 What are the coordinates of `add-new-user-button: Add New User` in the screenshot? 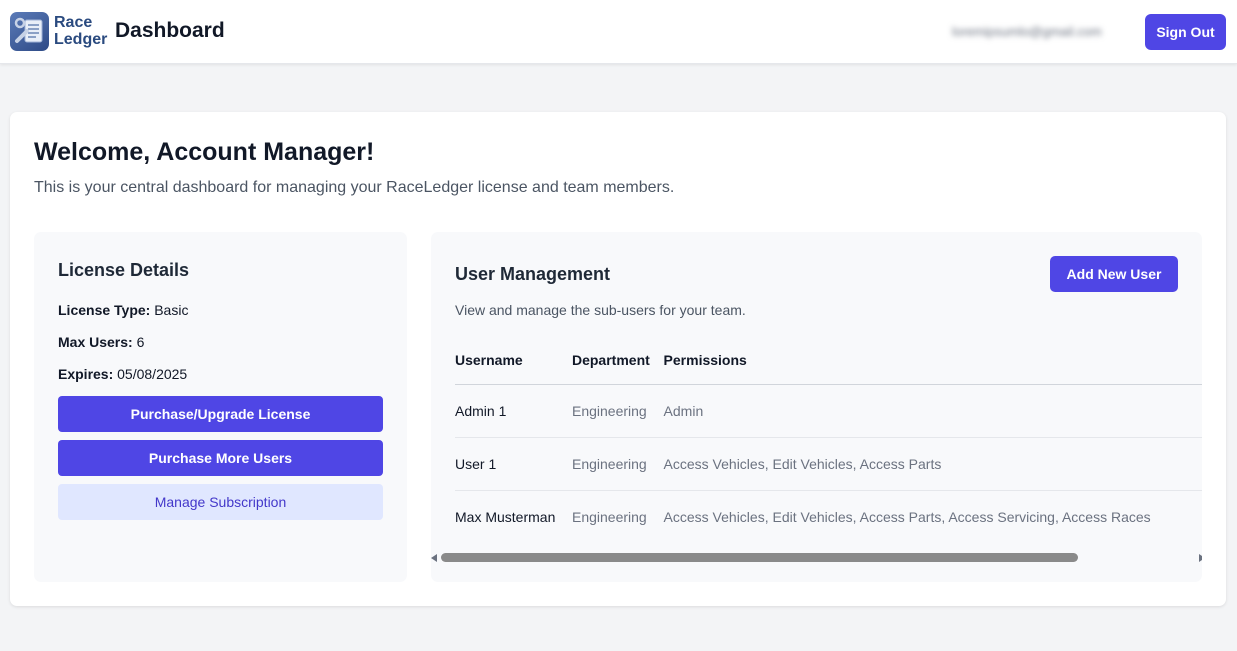 It's located at (1114, 274).